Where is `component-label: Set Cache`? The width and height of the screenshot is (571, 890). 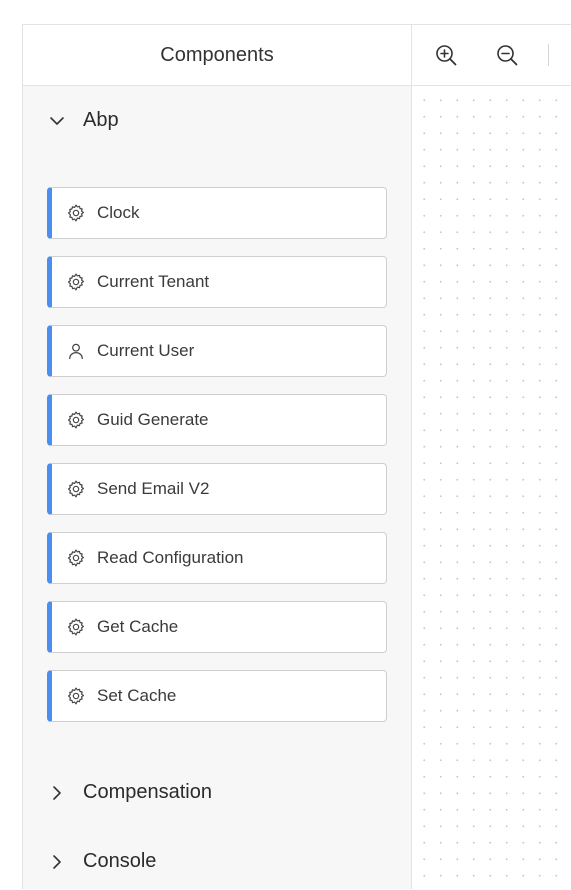 component-label: Set Cache is located at coordinates (137, 695).